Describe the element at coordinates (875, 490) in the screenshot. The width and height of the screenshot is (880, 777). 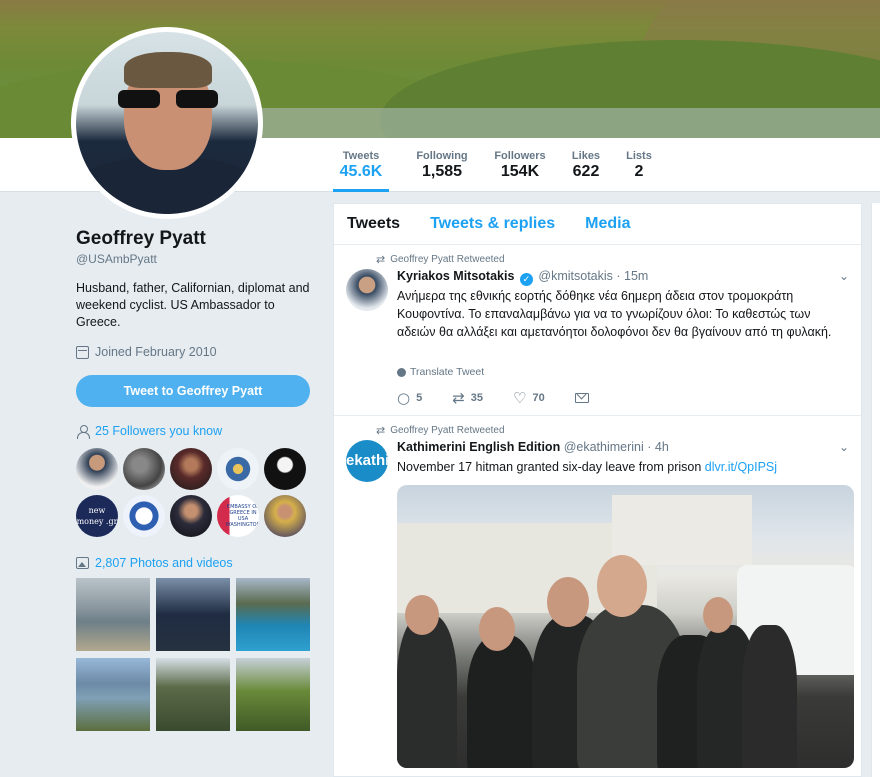
I see `right-sidebar-edge` at that location.